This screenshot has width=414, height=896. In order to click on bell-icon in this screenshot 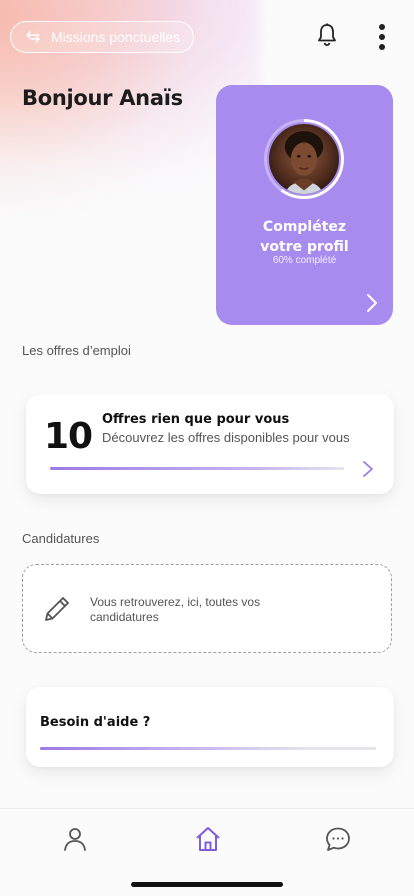, I will do `click(327, 35)`.